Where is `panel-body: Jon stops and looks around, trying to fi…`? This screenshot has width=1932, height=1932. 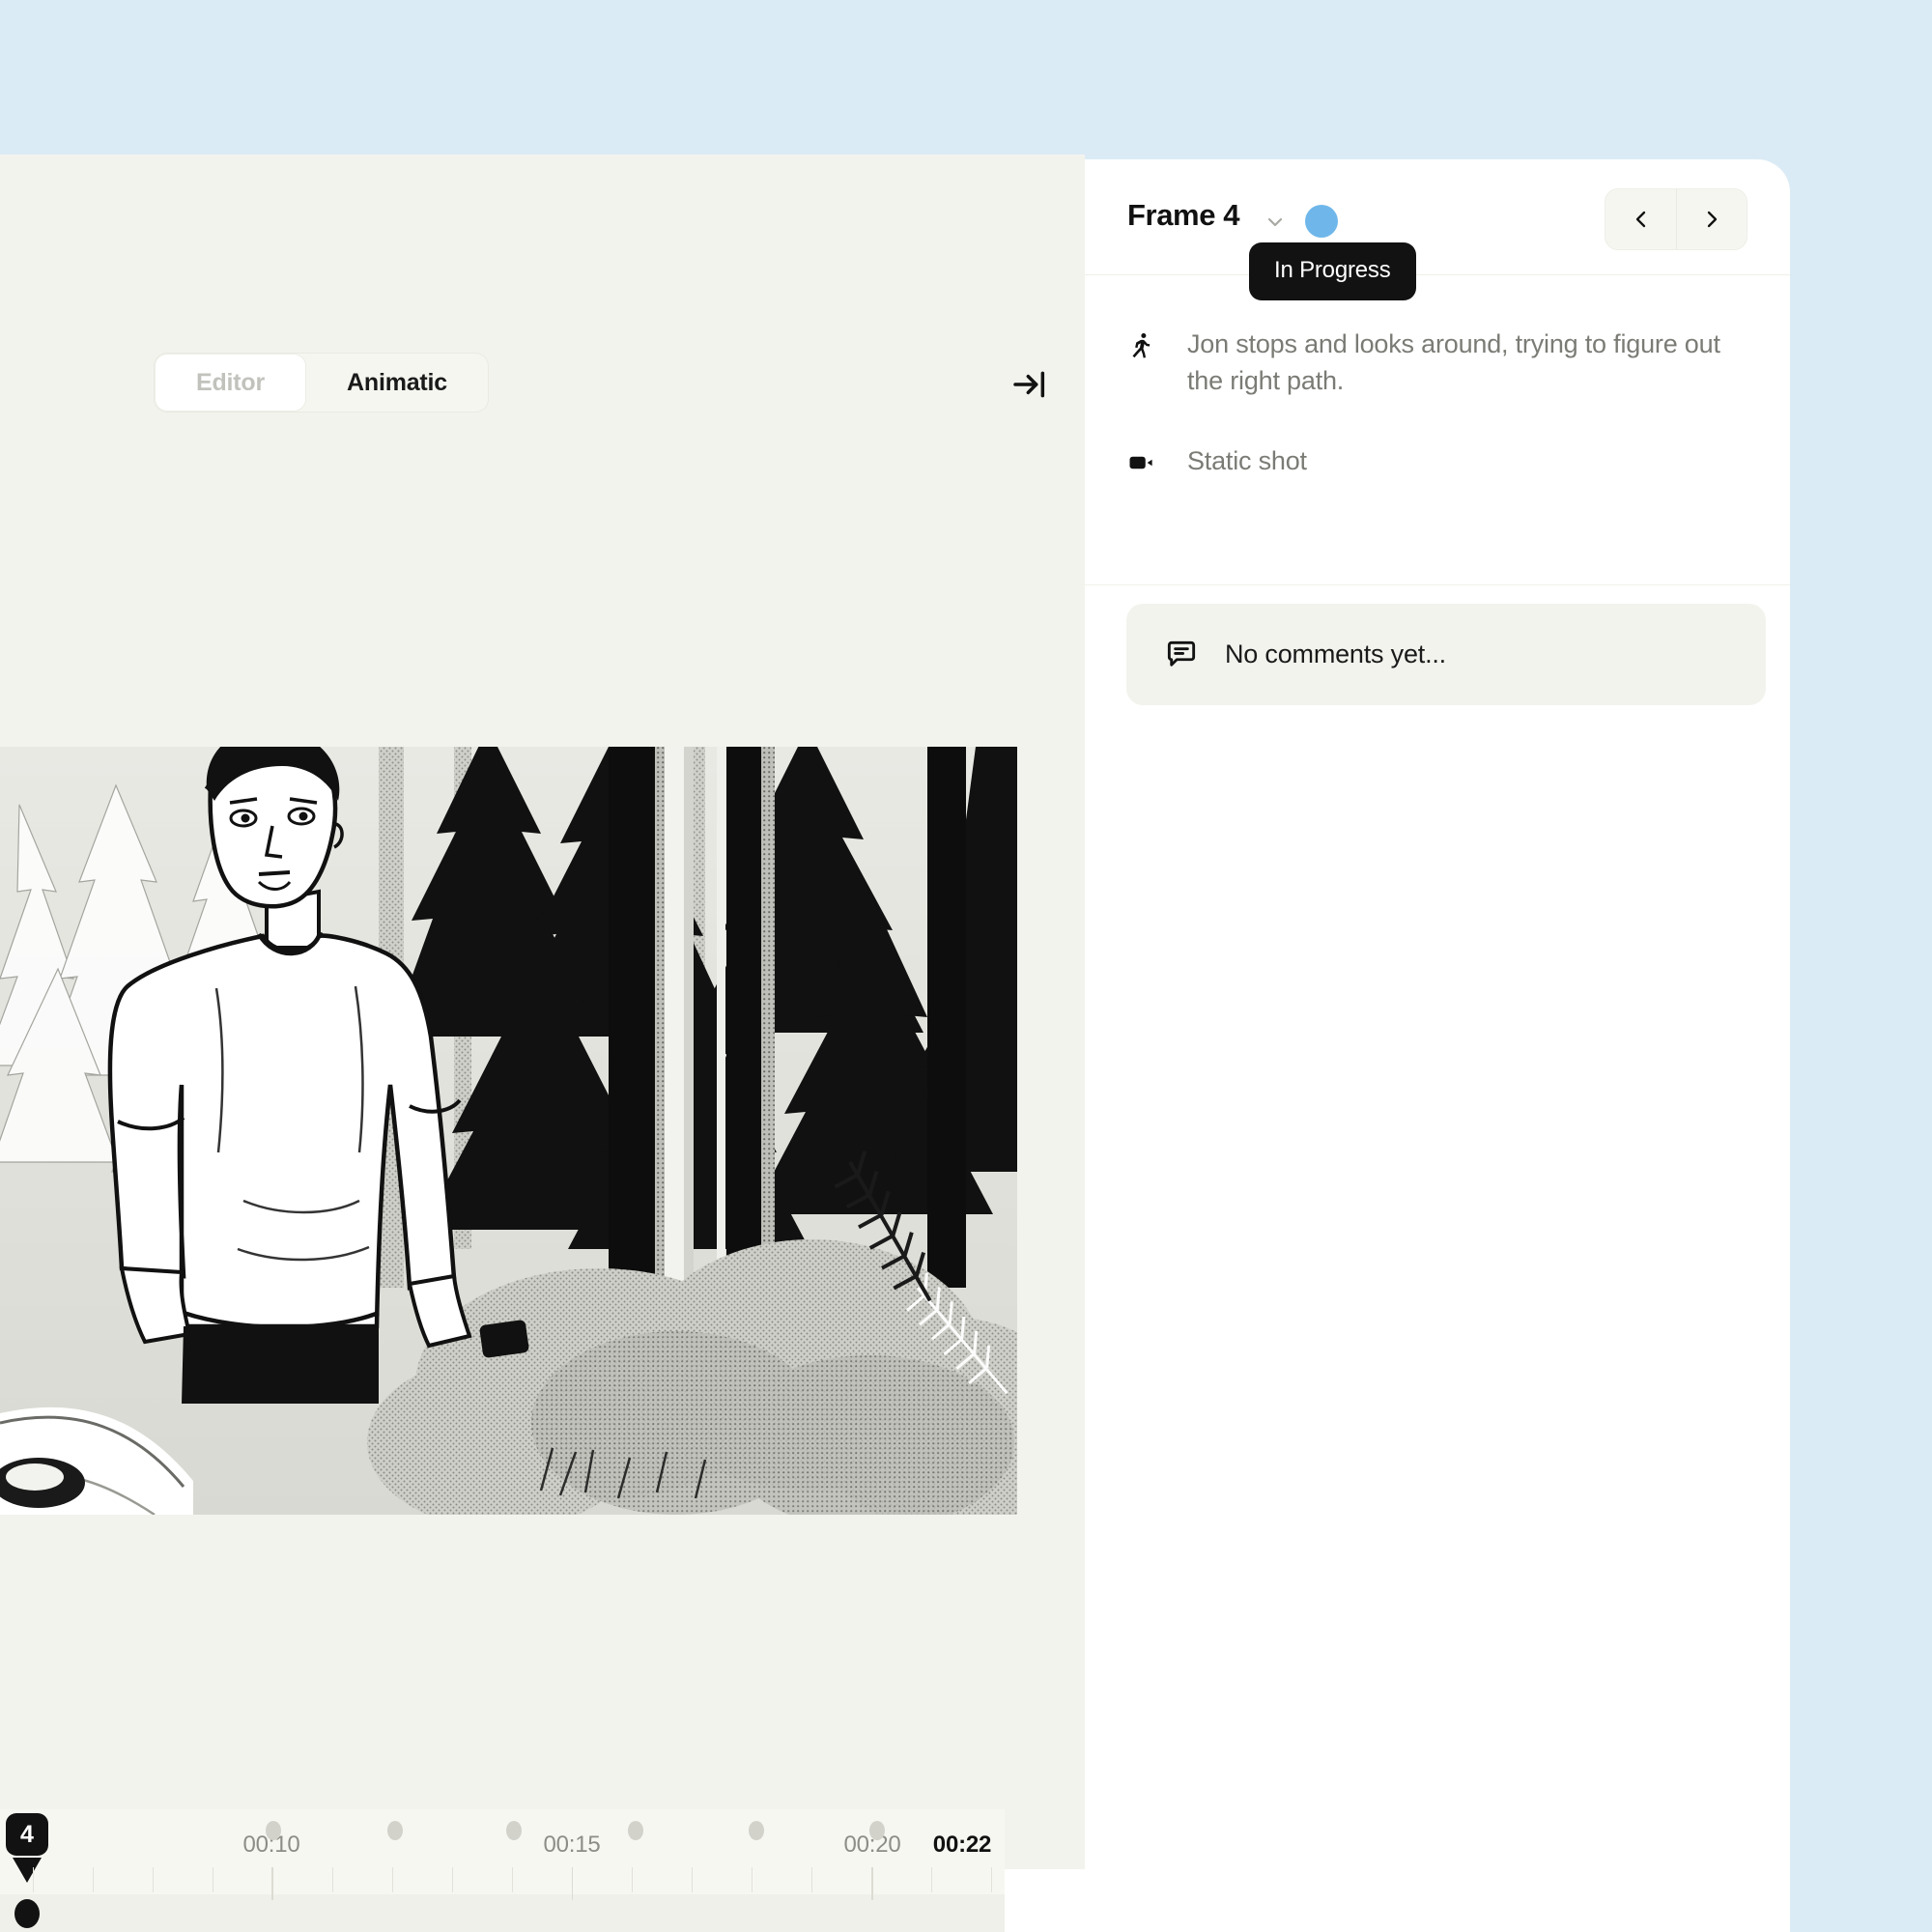
panel-body: Jon stops and looks around, trying to fi… is located at coordinates (1437, 430).